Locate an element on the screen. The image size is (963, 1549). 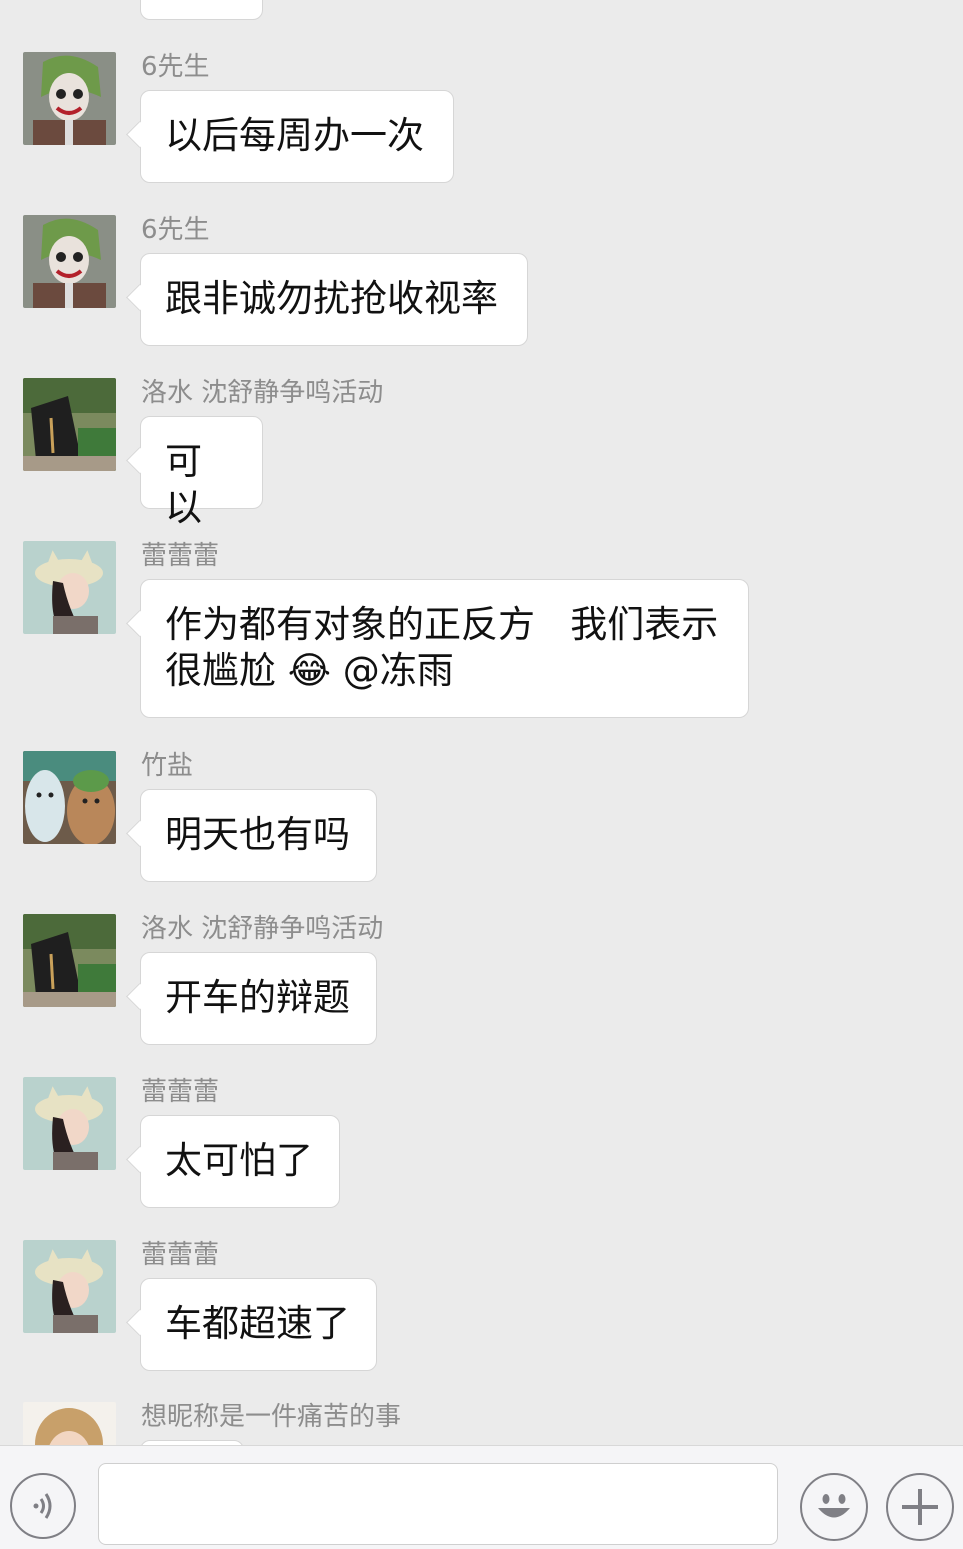
message-bubble: 可以 is located at coordinates (201, 472).